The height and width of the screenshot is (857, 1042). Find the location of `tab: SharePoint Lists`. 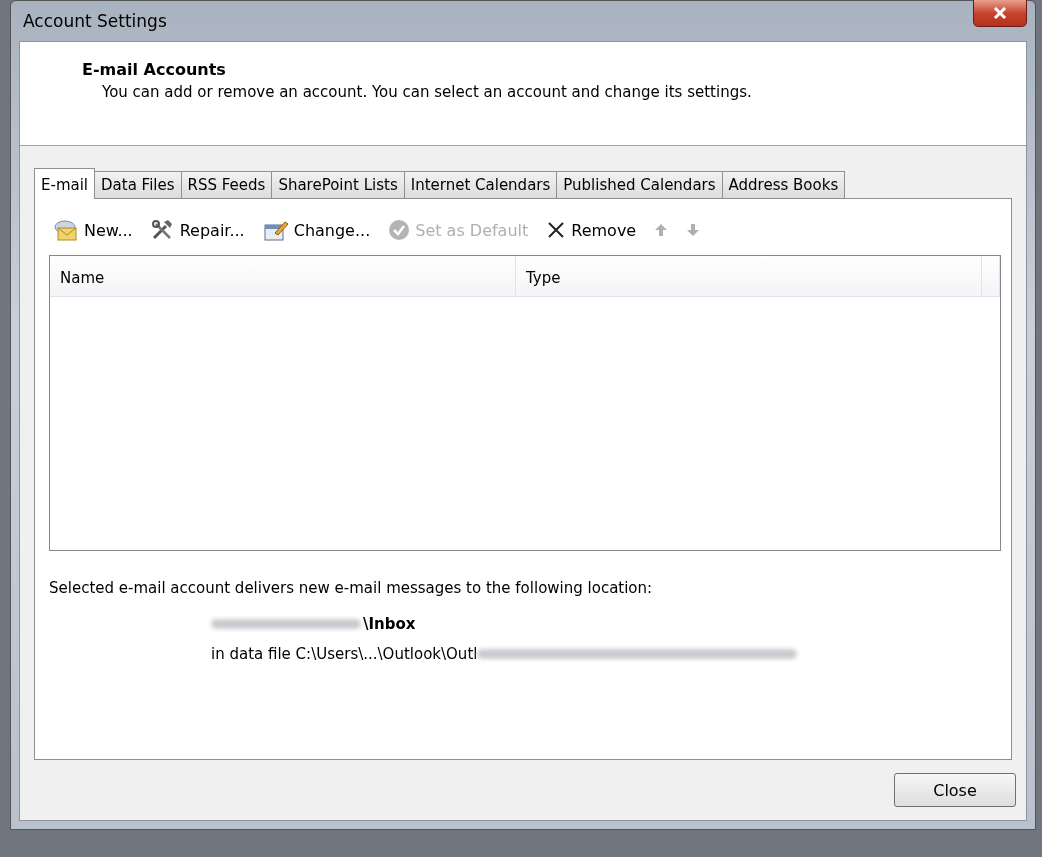

tab: SharePoint Lists is located at coordinates (338, 184).